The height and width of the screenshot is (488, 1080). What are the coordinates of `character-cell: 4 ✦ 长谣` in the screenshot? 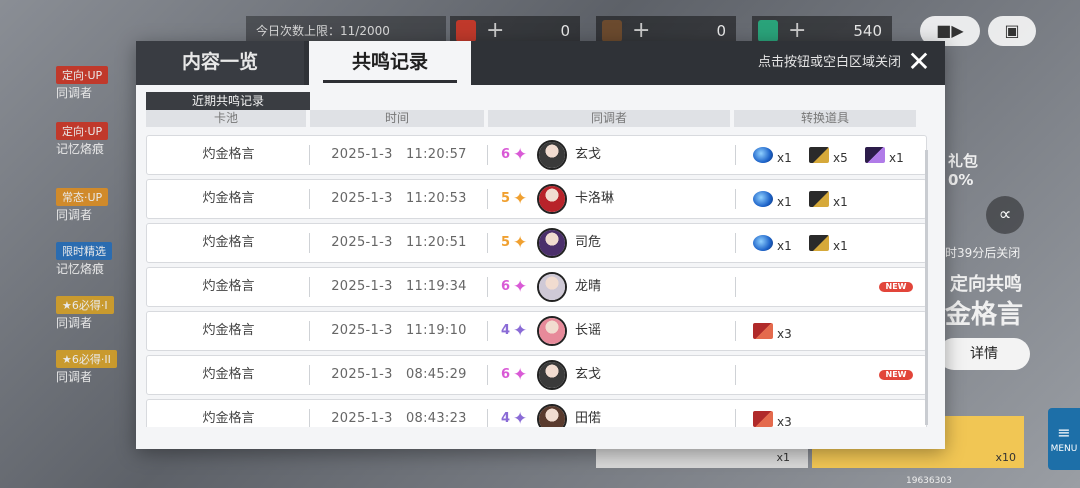 It's located at (612, 331).